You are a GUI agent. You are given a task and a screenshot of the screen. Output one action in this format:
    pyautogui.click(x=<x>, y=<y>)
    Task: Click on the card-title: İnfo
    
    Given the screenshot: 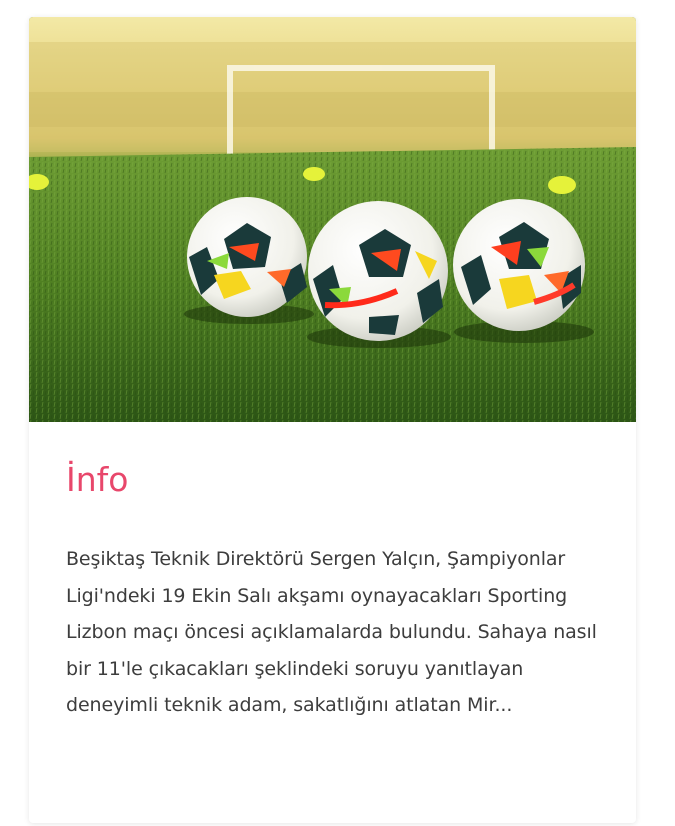 What is the action you would take?
    pyautogui.click(x=333, y=480)
    